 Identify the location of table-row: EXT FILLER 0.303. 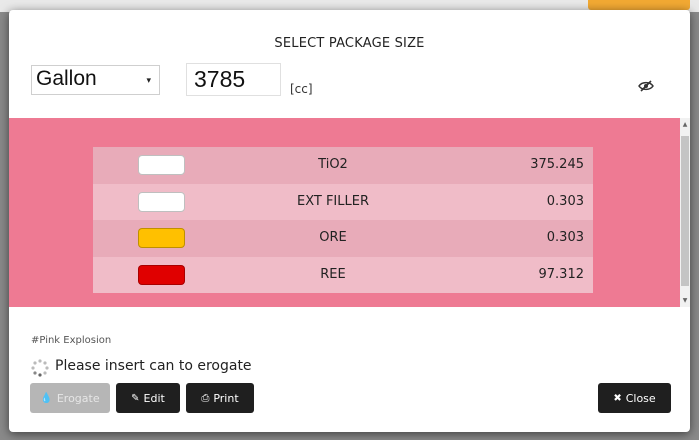
(343, 201).